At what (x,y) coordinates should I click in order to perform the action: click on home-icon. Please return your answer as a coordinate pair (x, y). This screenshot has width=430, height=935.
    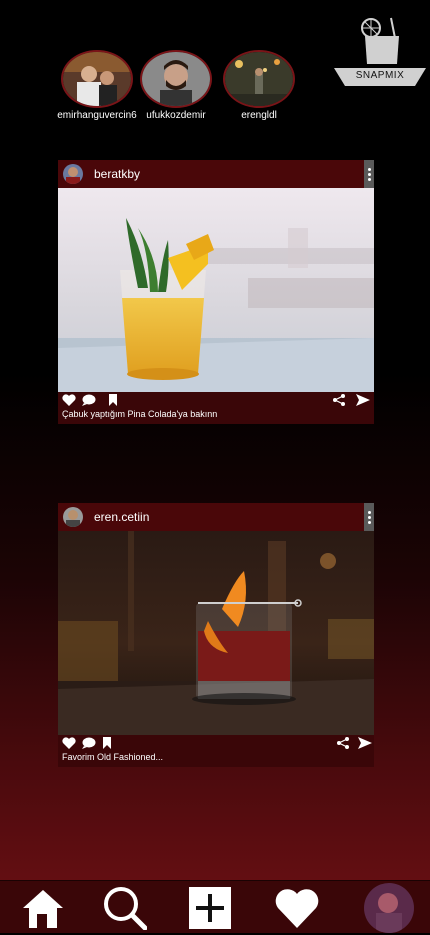
    Looking at the image, I should click on (43, 908).